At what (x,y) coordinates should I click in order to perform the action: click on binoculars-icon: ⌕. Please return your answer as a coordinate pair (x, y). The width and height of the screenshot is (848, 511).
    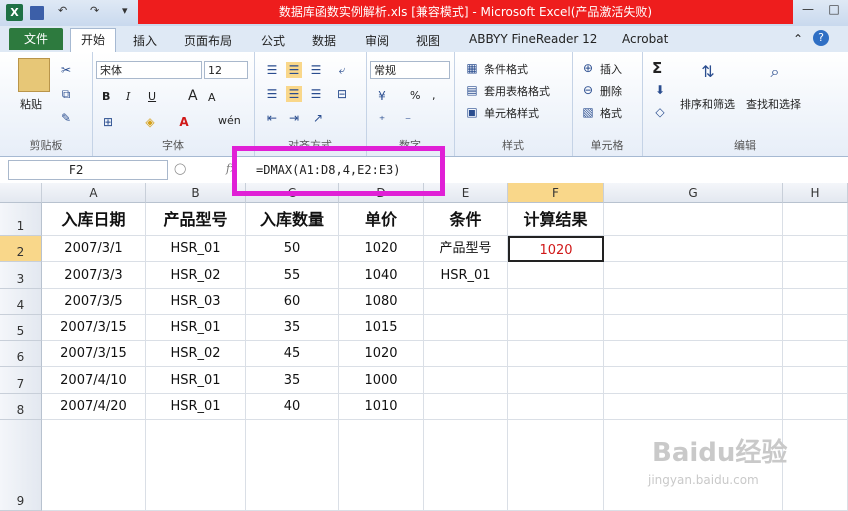
    Looking at the image, I should click on (775, 72).